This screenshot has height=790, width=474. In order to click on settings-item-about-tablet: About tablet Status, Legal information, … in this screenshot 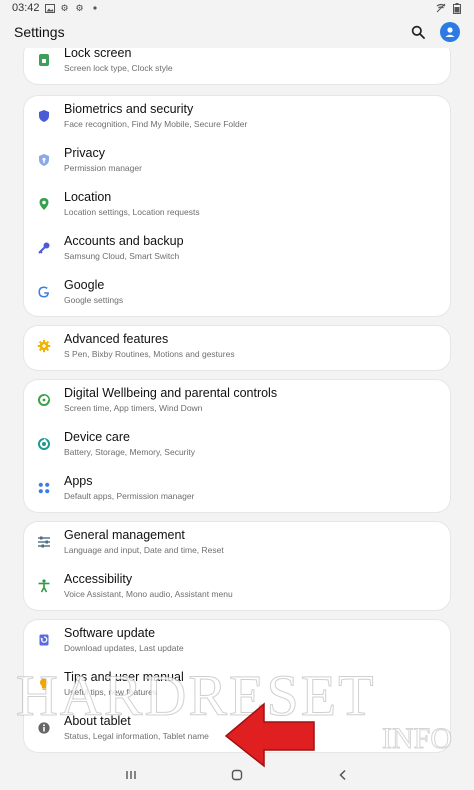, I will do `click(237, 730)`.